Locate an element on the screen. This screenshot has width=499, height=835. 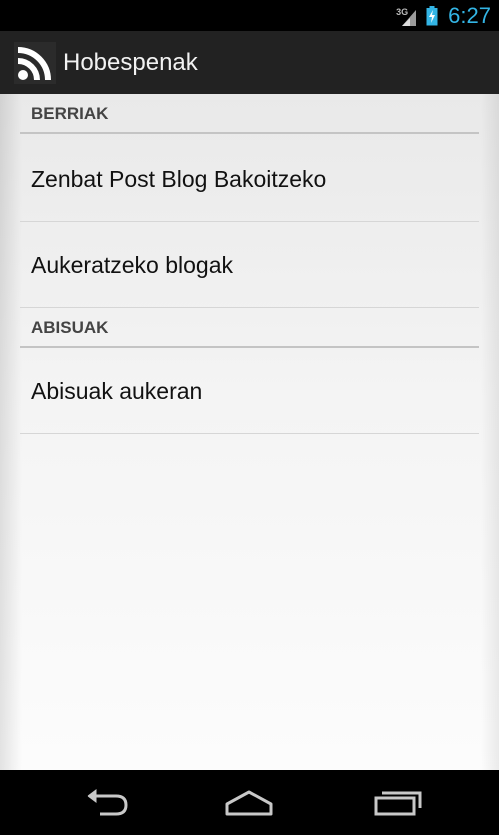
clock: 6:27 is located at coordinates (469, 15).